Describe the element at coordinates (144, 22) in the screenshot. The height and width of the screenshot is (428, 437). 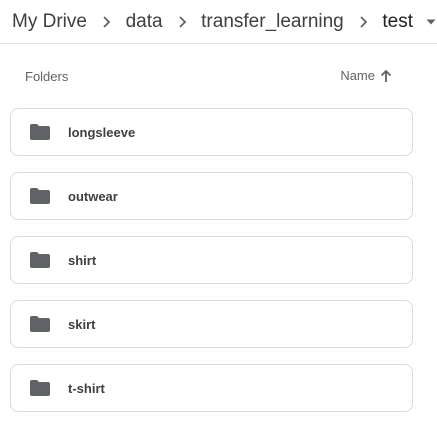
I see `breadcrumb-data: data` at that location.